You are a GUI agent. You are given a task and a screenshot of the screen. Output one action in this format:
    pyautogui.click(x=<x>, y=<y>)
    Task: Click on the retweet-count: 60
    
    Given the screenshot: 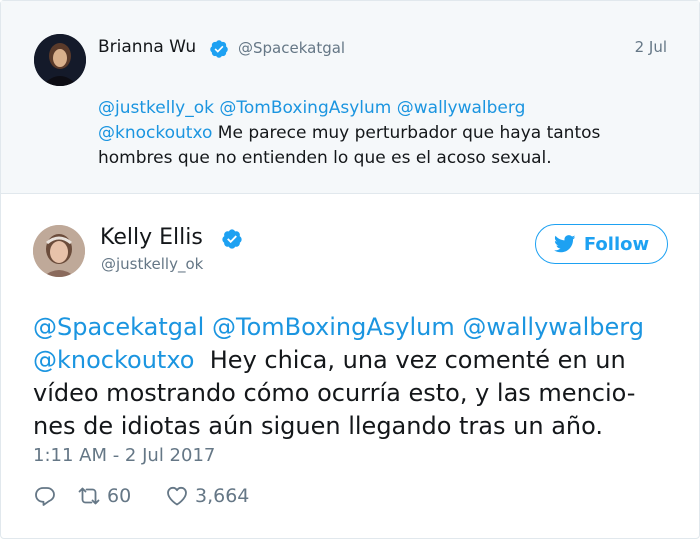 What is the action you would take?
    pyautogui.click(x=119, y=496)
    